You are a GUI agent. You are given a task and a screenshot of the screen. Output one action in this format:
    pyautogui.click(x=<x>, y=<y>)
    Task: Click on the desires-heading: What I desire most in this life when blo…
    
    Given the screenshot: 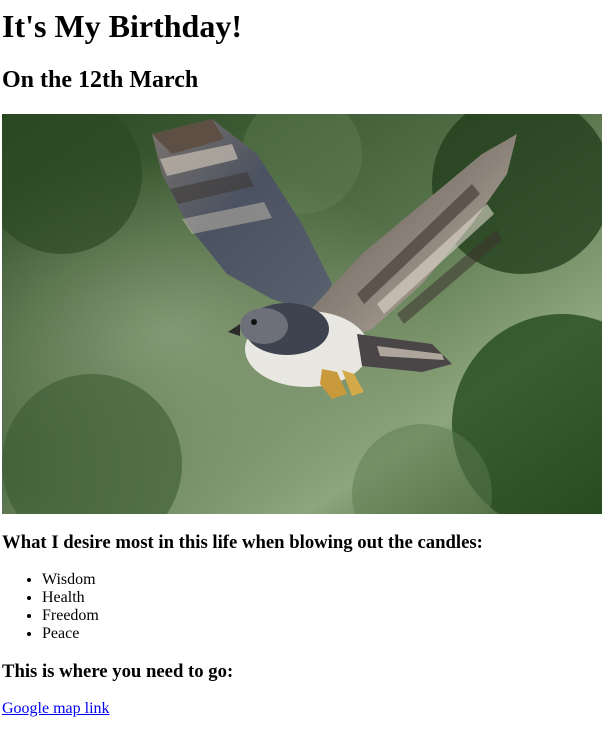 What is the action you would take?
    pyautogui.click(x=242, y=542)
    